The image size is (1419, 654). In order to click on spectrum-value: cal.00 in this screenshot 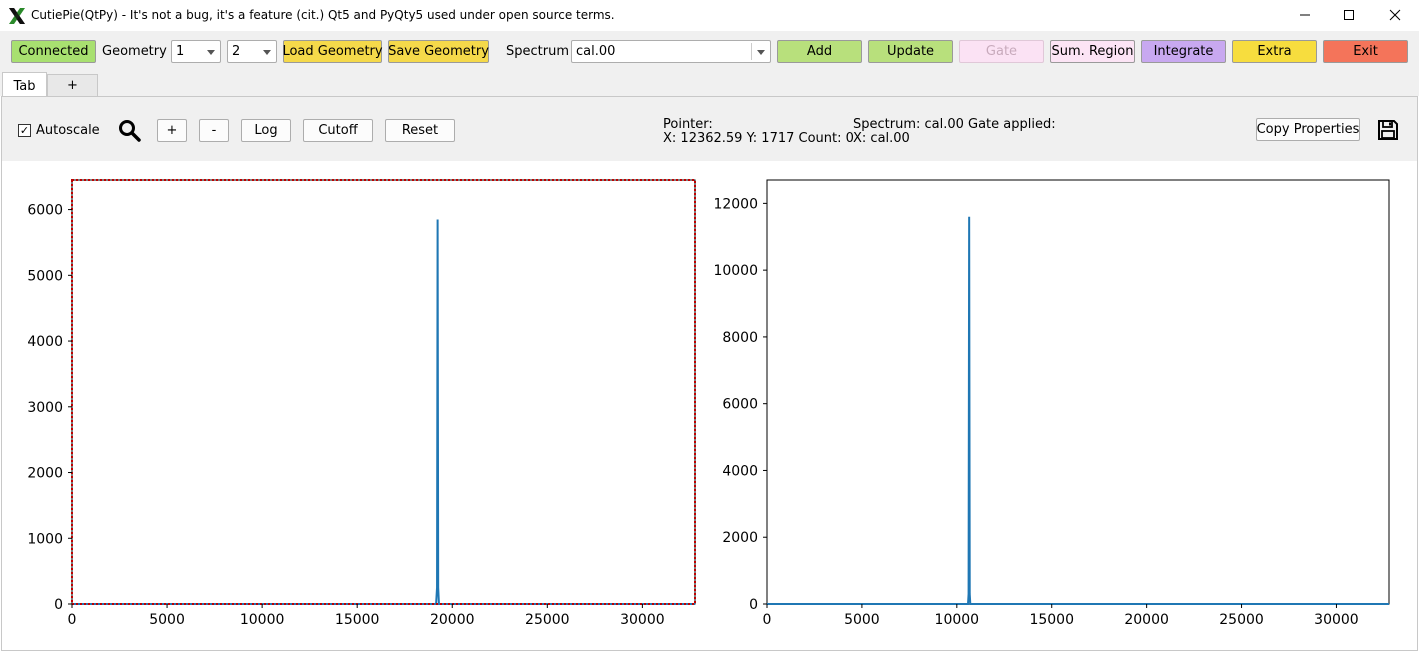, I will do `click(596, 51)`.